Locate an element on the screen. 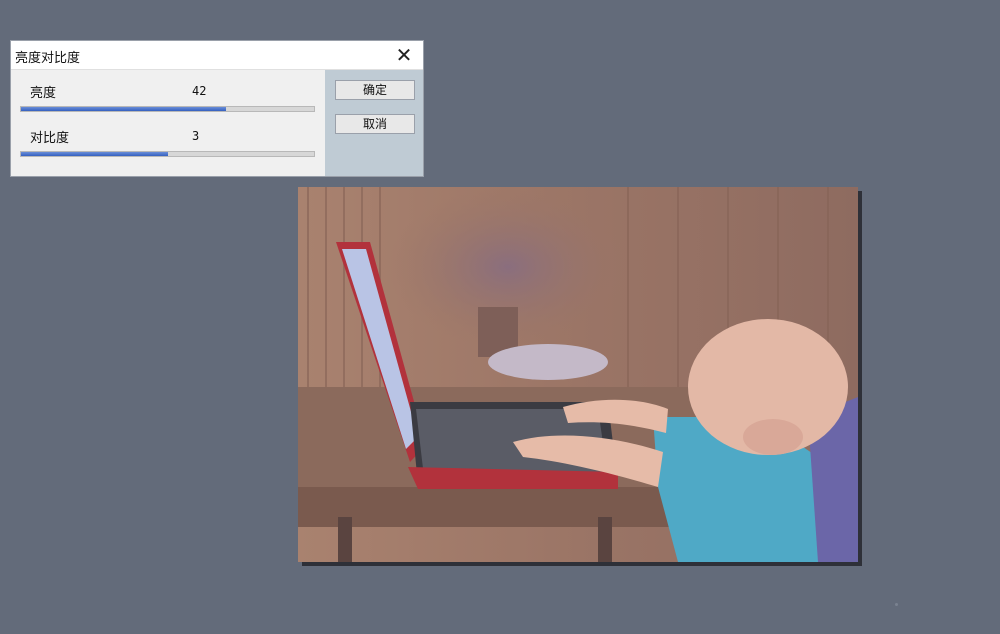  ok-button: 确定 is located at coordinates (375, 90).